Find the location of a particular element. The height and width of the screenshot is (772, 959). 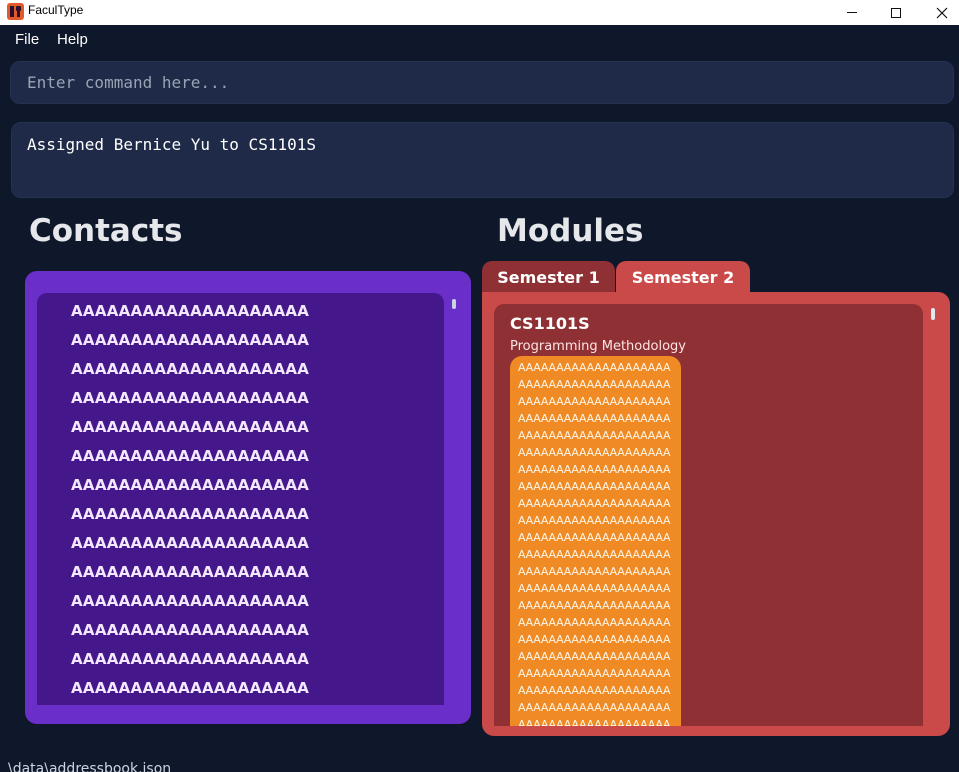

close-button is located at coordinates (939, 12).